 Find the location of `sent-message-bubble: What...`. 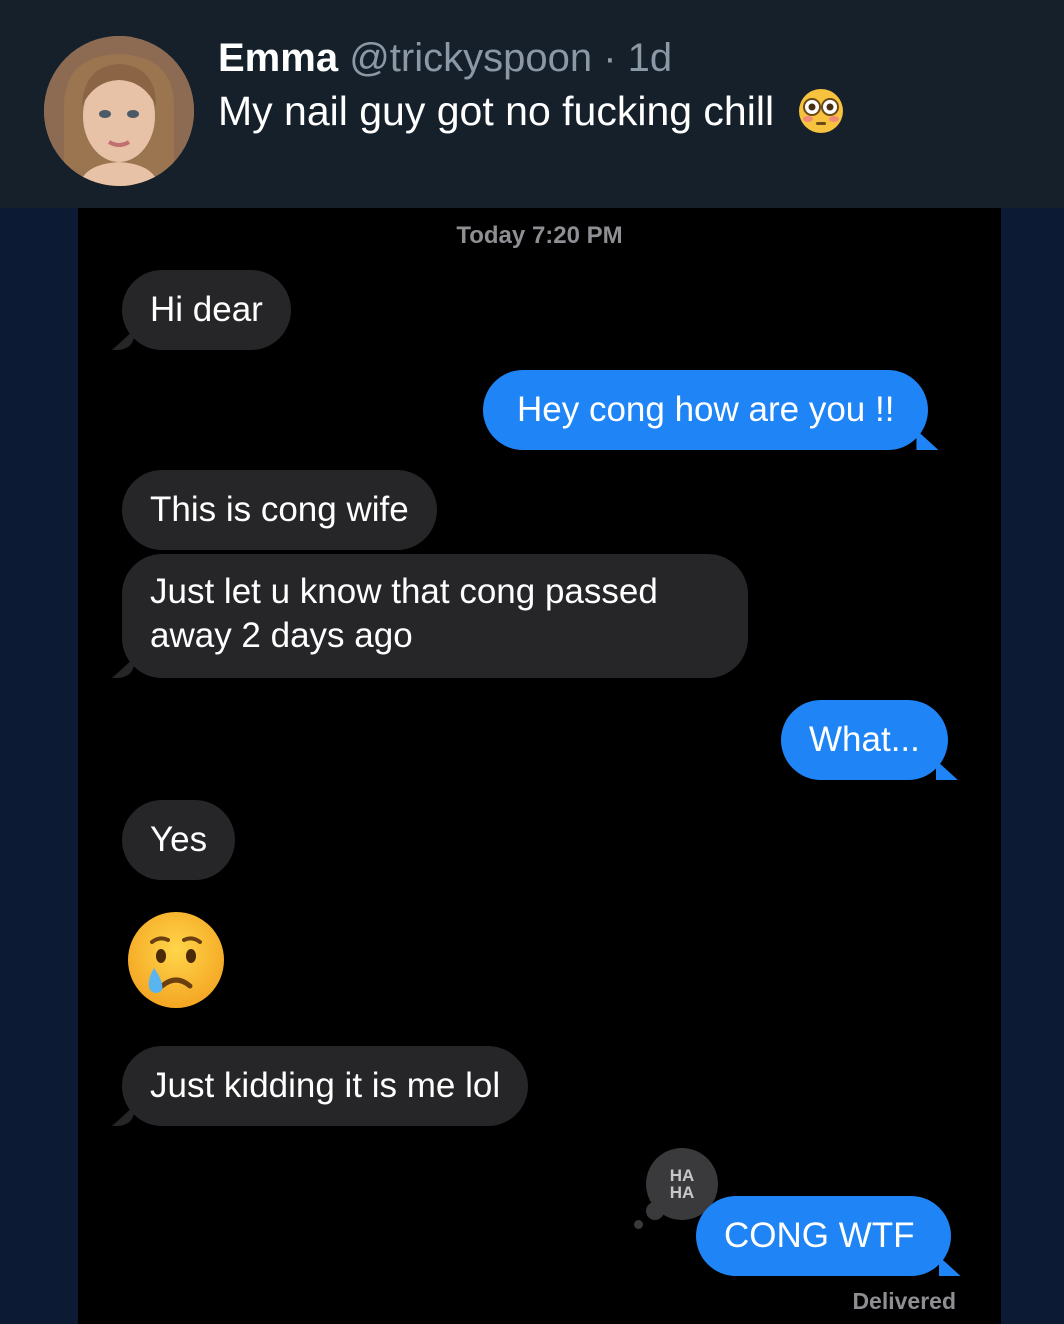

sent-message-bubble: What... is located at coordinates (864, 740).